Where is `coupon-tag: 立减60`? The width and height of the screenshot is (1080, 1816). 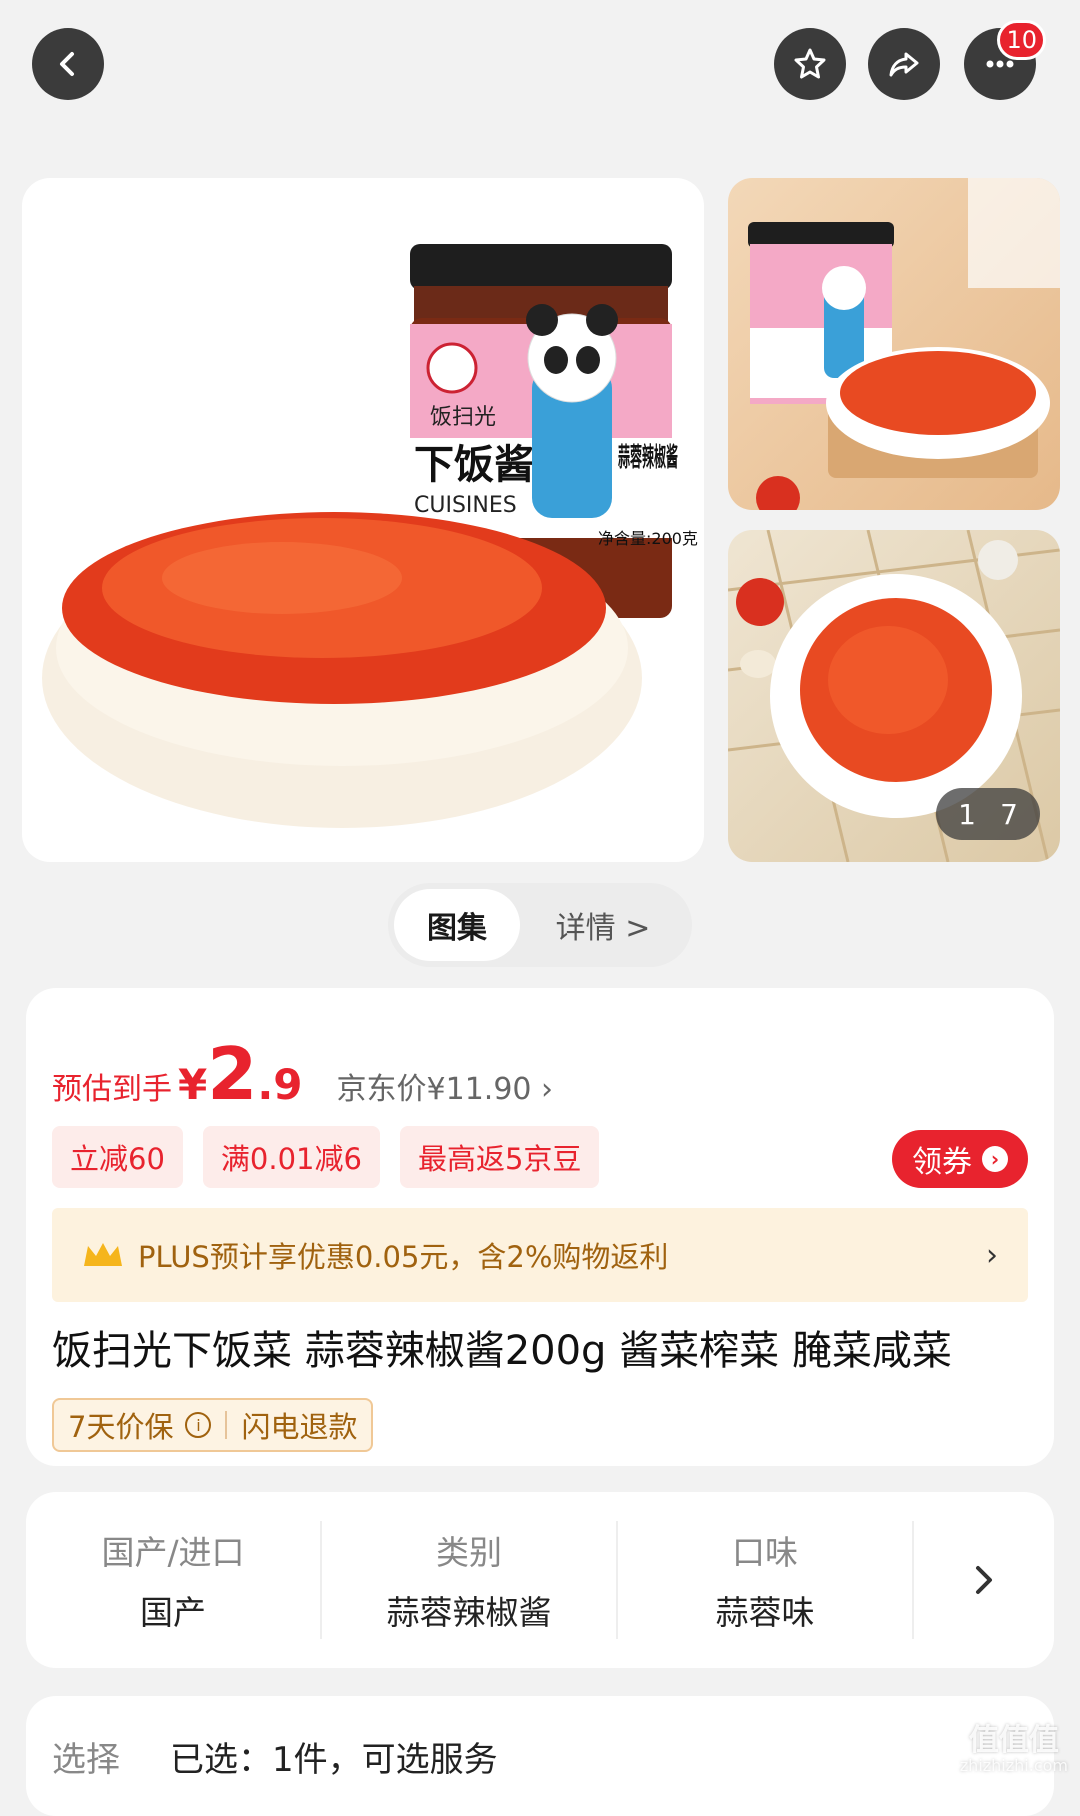 coupon-tag: 立减60 is located at coordinates (117, 1157).